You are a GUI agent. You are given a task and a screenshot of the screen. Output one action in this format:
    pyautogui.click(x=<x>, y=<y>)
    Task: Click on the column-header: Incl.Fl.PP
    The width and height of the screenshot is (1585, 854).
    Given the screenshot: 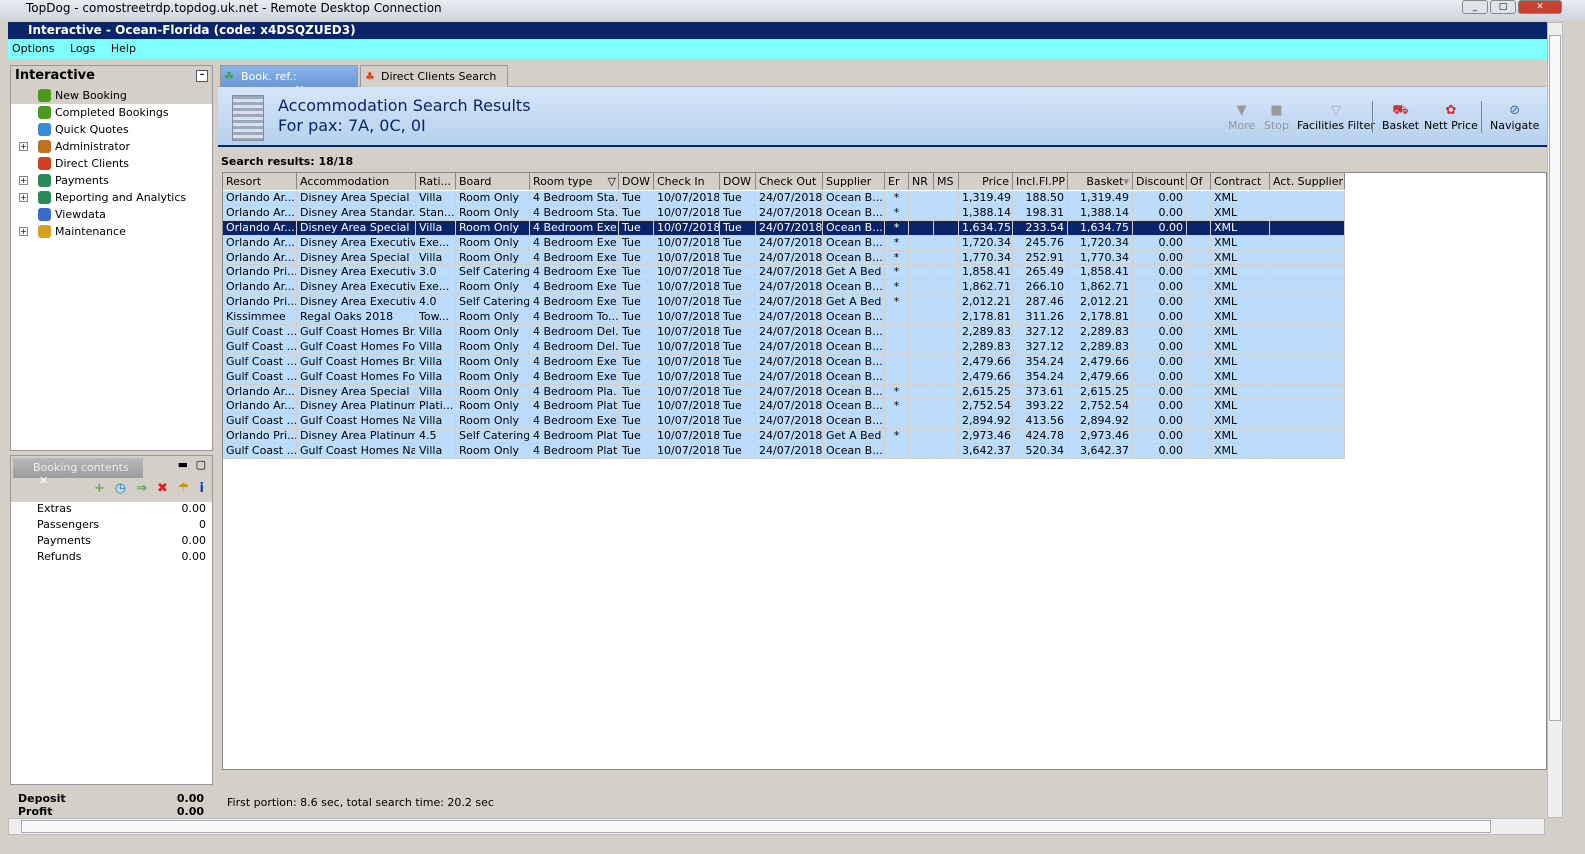 What is the action you would take?
    pyautogui.click(x=1040, y=181)
    